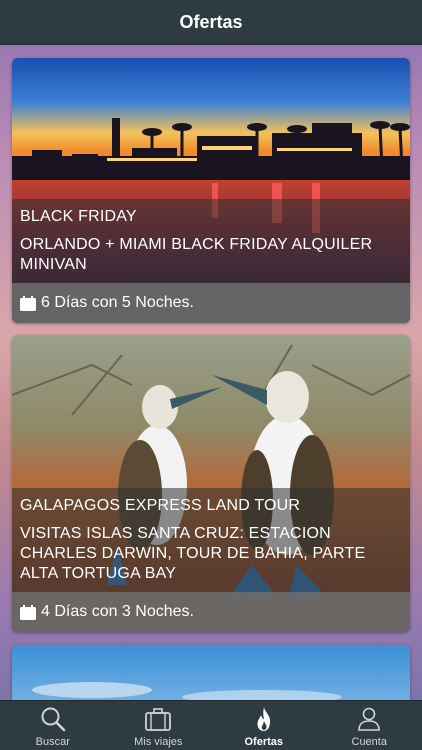  Describe the element at coordinates (117, 302) in the screenshot. I see `offer-duration: 6 Días con 5 Noches.` at that location.